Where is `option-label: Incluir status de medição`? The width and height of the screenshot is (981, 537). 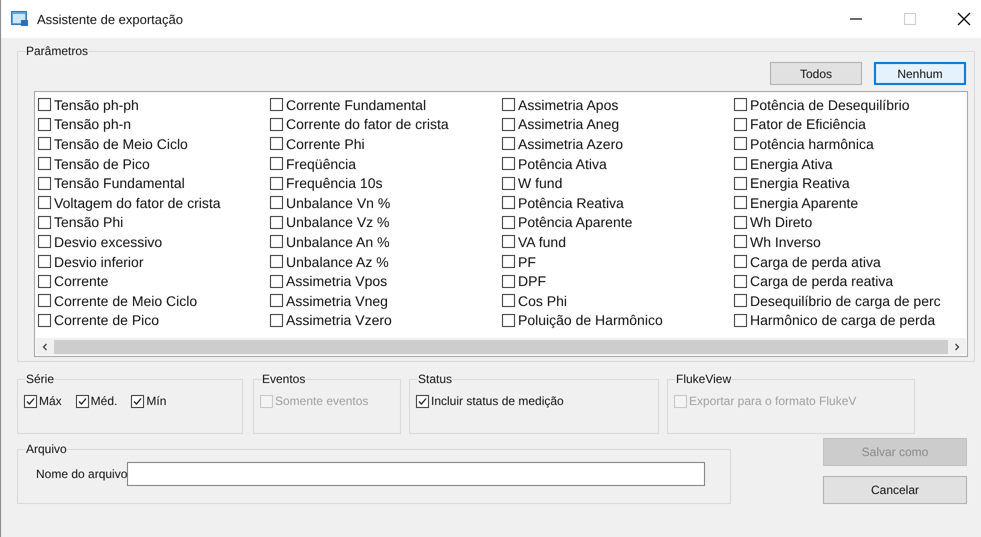 option-label: Incluir status de medição is located at coordinates (497, 401).